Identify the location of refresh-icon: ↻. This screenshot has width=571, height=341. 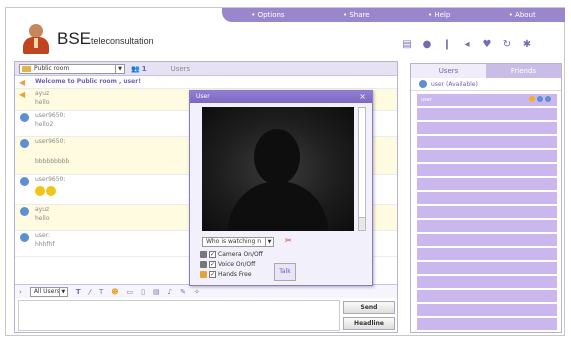
(507, 45).